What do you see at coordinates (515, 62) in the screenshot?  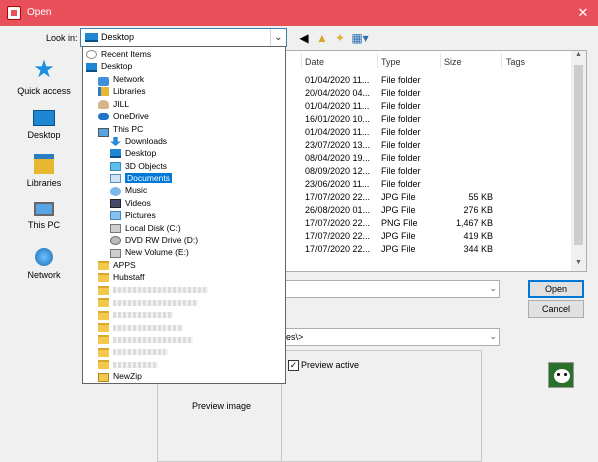 I see `column-tags: Tags` at bounding box center [515, 62].